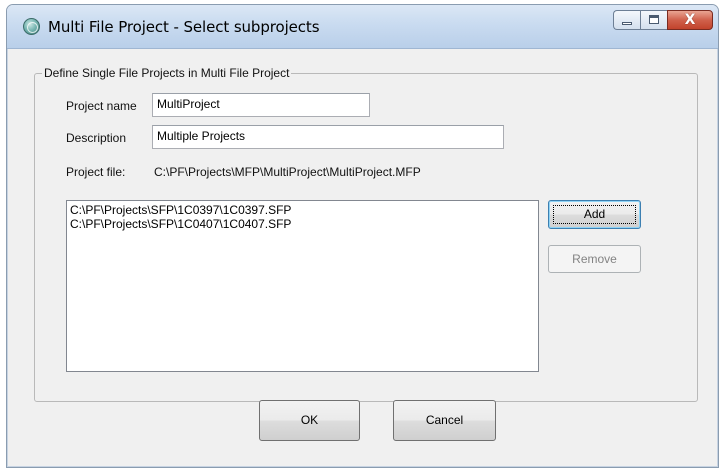 The width and height of the screenshot is (723, 471). I want to click on project-file-label: Project file:, so click(96, 172).